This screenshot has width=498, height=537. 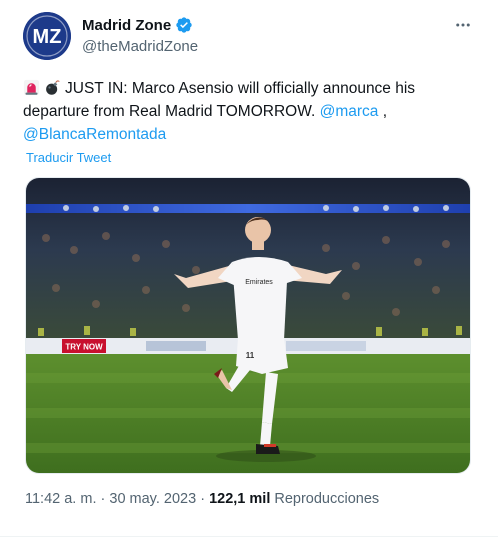 What do you see at coordinates (152, 499) in the screenshot?
I see `tweet-date: 30 may. 2023` at bounding box center [152, 499].